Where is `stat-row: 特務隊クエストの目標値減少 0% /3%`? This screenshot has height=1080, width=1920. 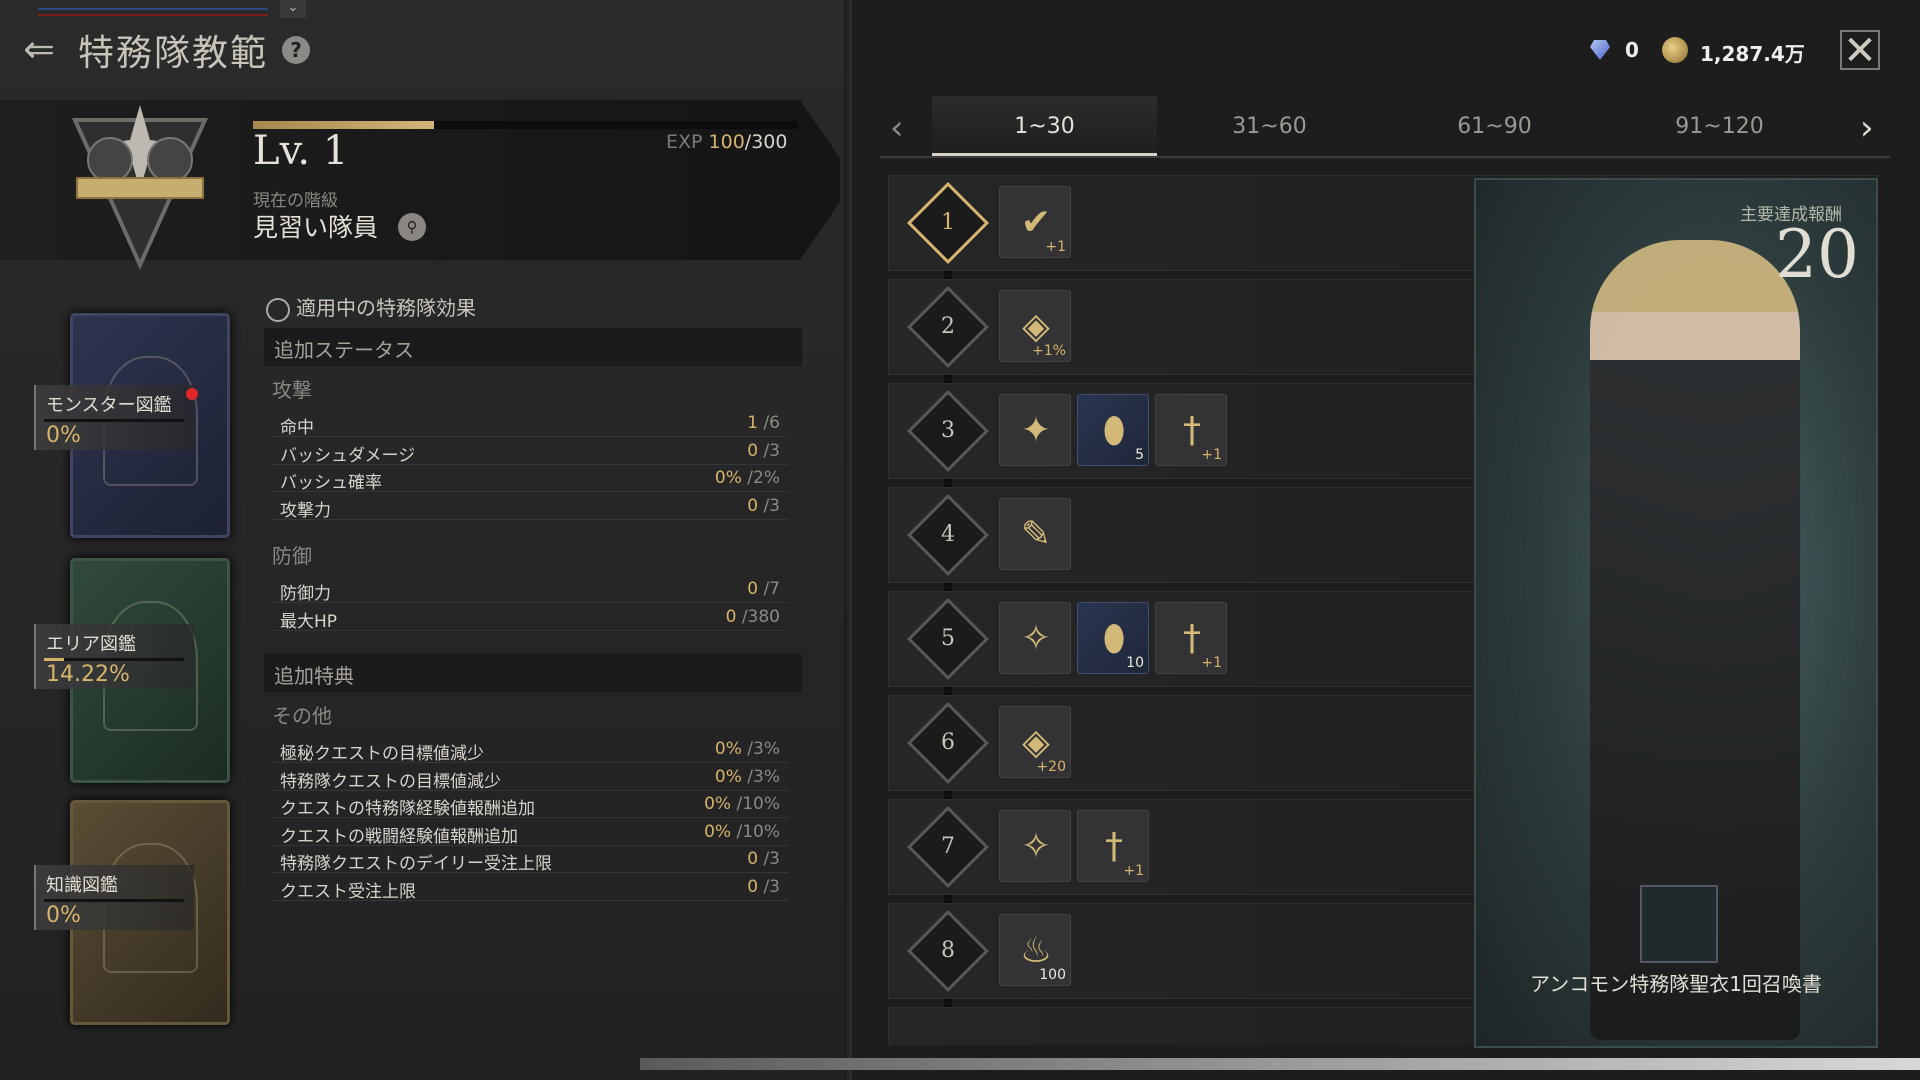
stat-row: 特務隊クエストの目標値減少 0% /3% is located at coordinates (530, 778).